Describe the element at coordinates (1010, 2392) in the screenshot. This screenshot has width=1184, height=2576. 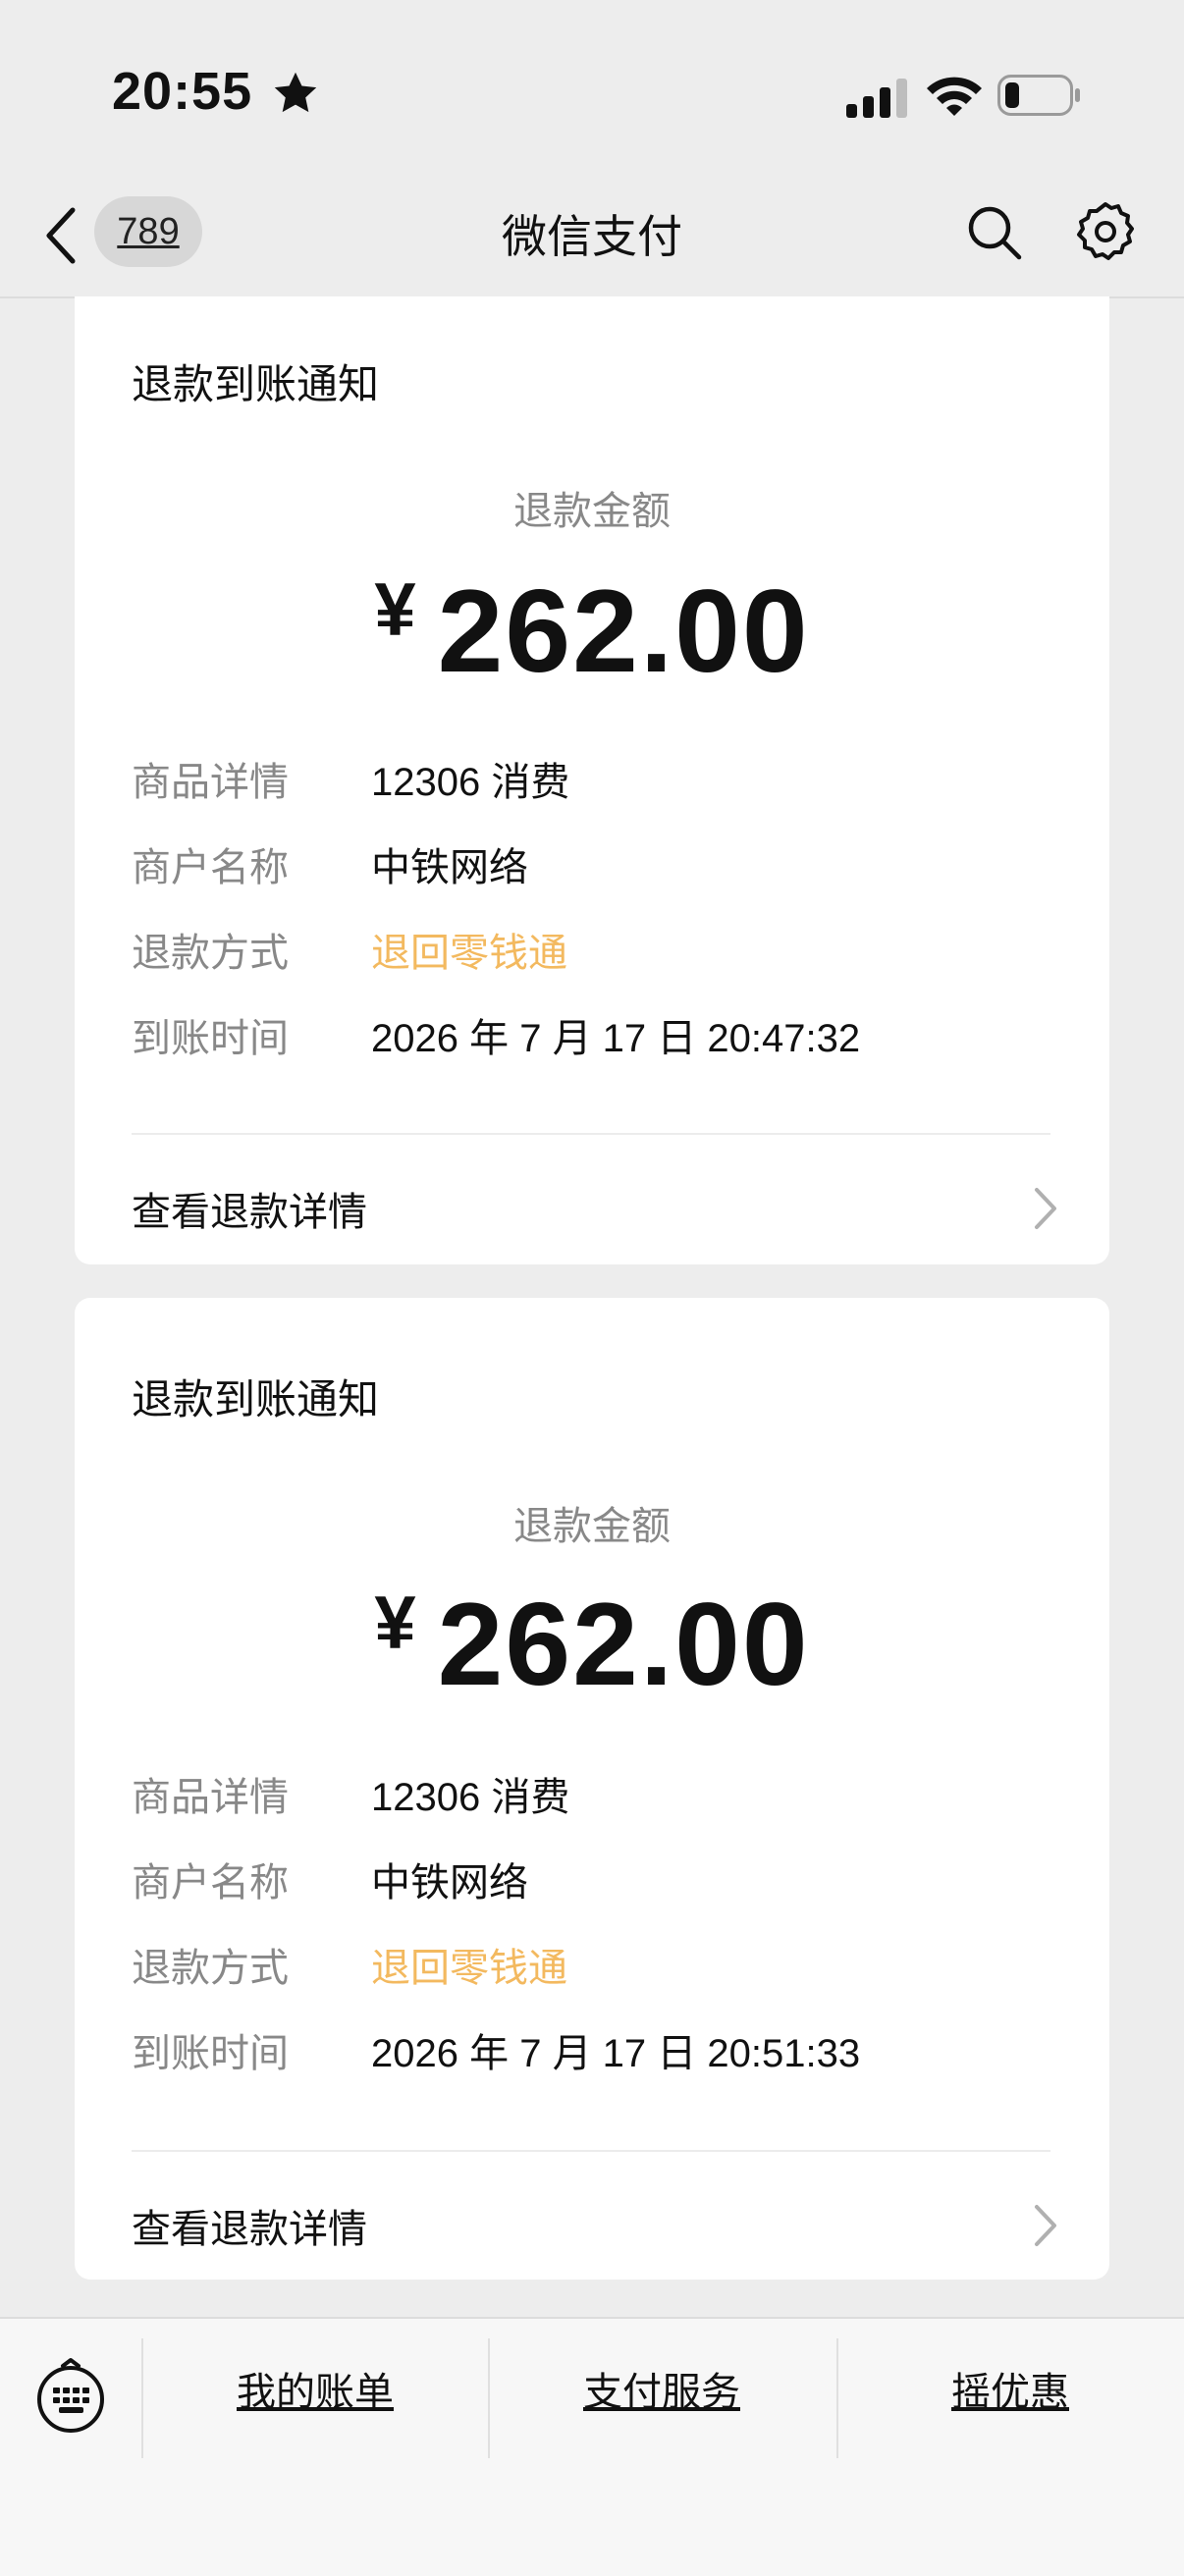
I see `menu-item-shake-deals: 摇优惠` at that location.